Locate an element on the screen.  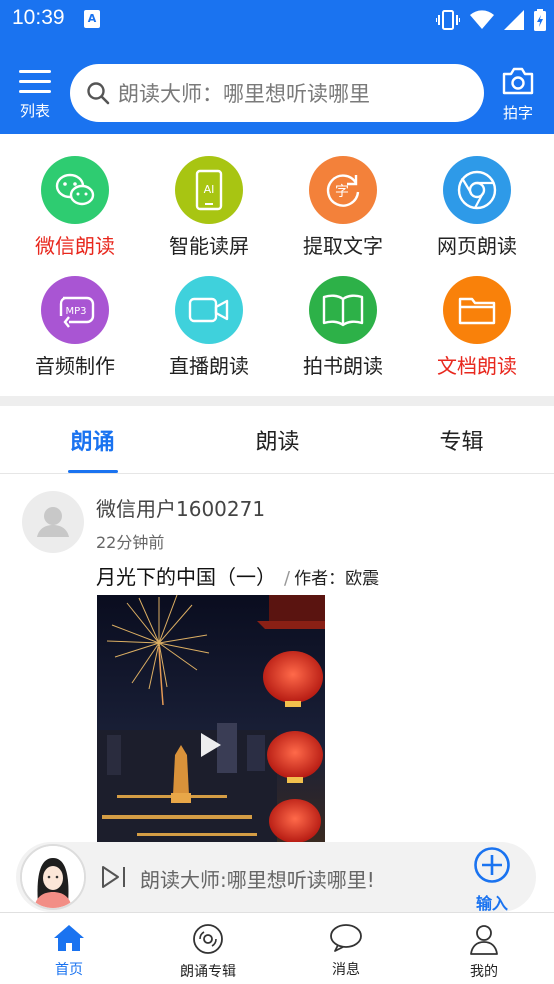
grid-label: 音频制作 is located at coordinates (75, 366).